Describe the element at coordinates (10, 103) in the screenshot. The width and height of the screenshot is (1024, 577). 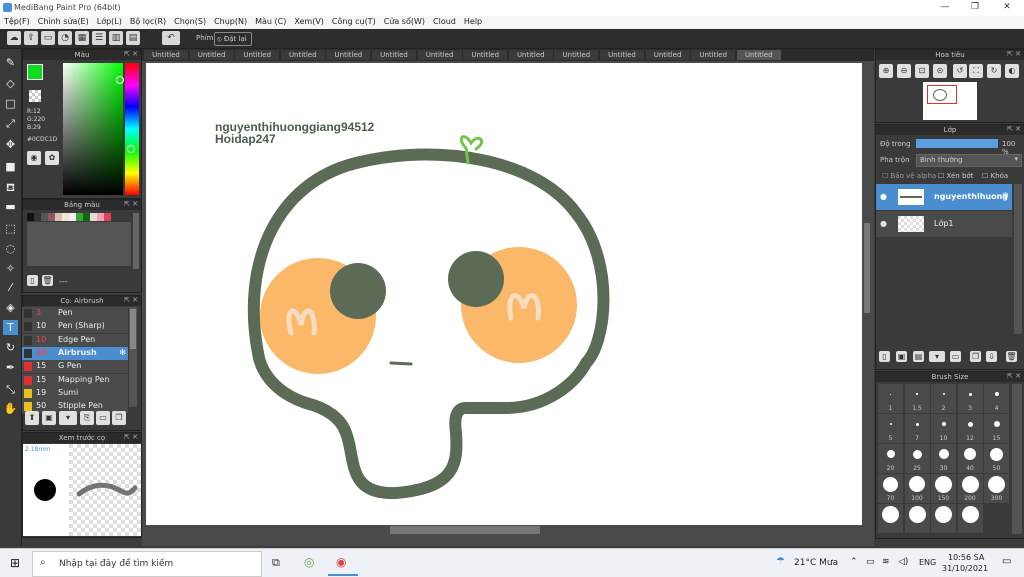
I see `rect-tool-icon: □` at that location.